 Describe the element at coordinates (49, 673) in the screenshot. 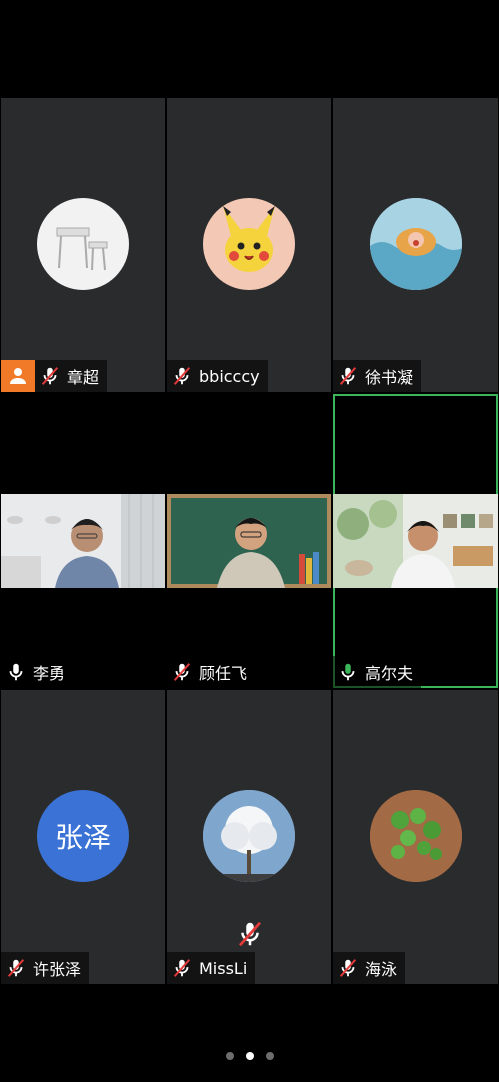

I see `participant-name: 李勇` at that location.